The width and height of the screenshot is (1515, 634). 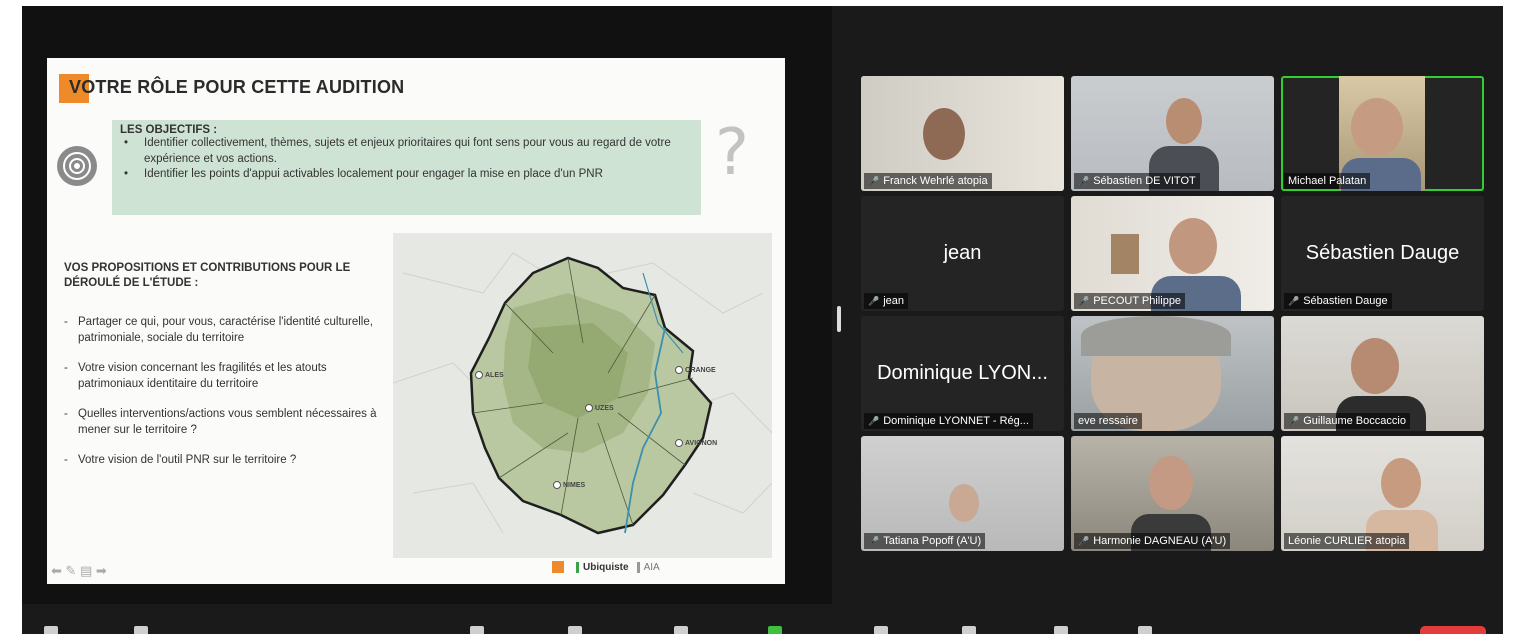 What do you see at coordinates (695, 370) in the screenshot?
I see `map-city-orange: ORANGE` at bounding box center [695, 370].